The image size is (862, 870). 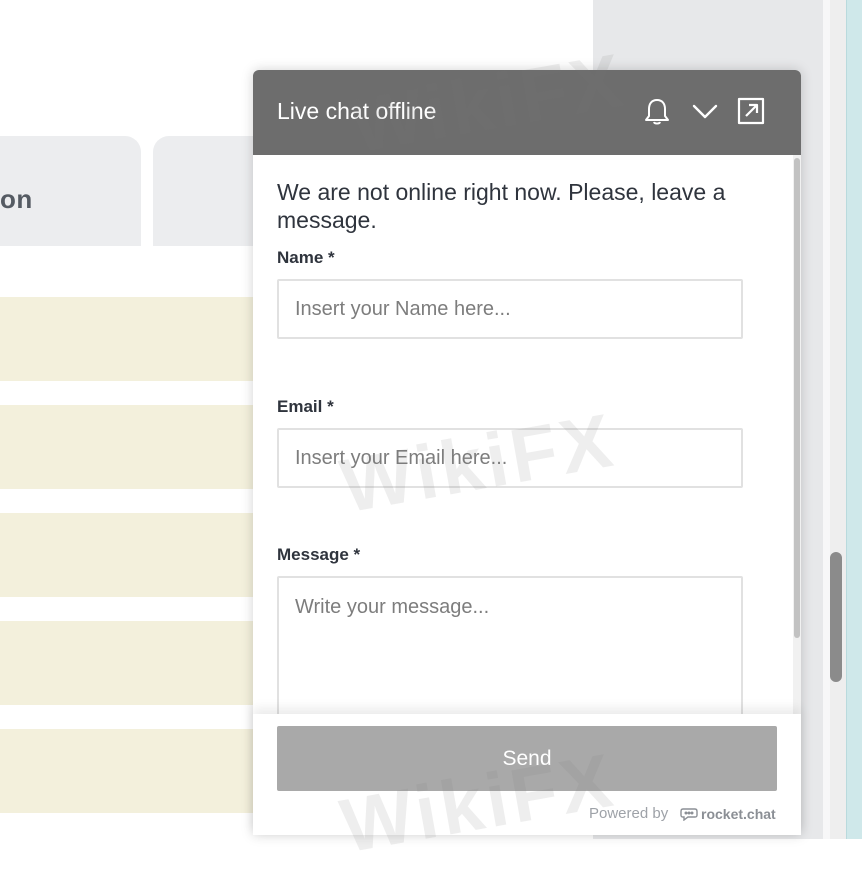 I want to click on rocketchat-logo: rocket.chat, so click(x=728, y=814).